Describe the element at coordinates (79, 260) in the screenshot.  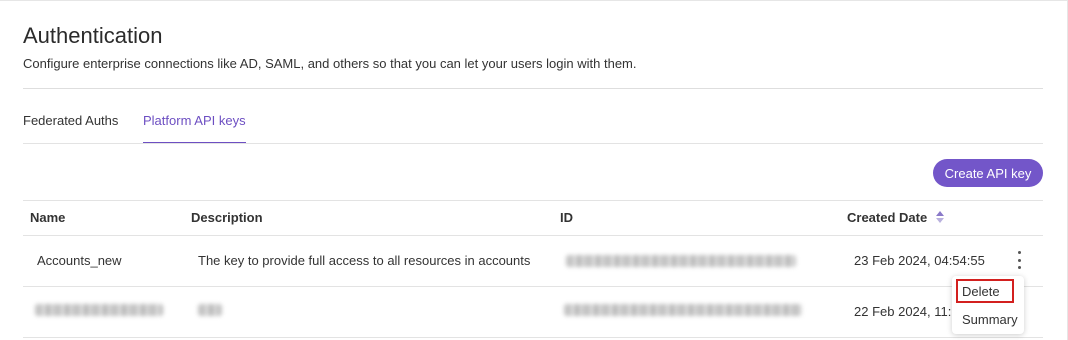
I see `cell-name: Accounts_new` at that location.